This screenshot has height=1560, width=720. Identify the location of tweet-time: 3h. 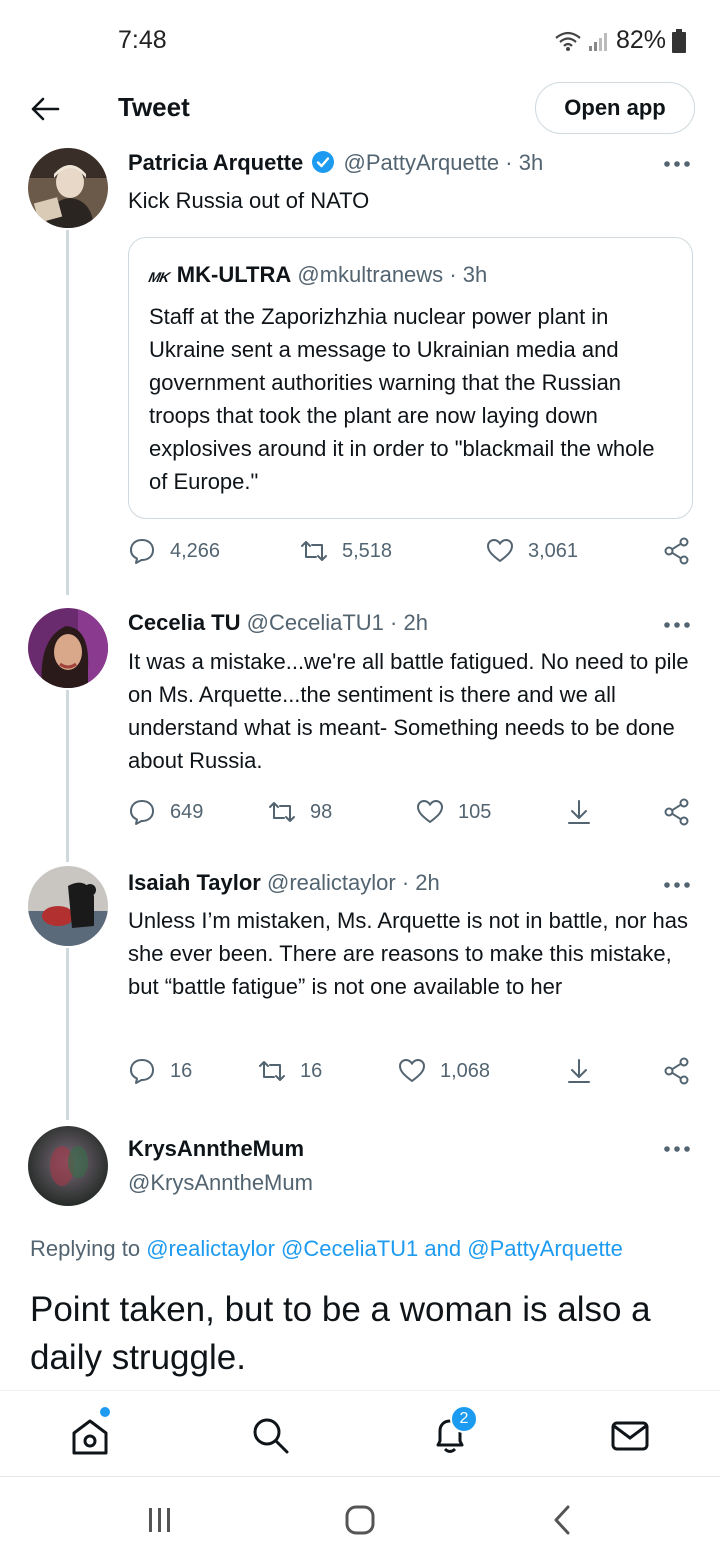
(531, 162).